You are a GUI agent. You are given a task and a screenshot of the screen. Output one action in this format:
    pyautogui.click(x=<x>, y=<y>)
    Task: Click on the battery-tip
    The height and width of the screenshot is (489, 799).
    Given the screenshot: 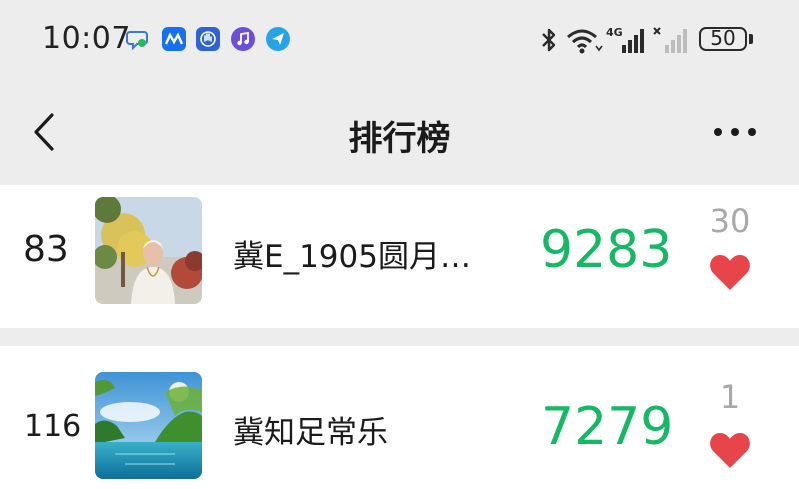 What is the action you would take?
    pyautogui.click(x=751, y=39)
    